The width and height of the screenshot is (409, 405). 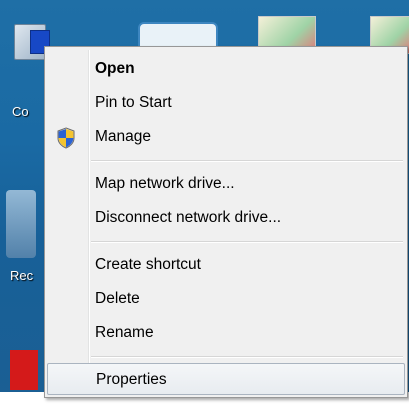 What do you see at coordinates (115, 68) in the screenshot?
I see `menu-item-label: Open` at bounding box center [115, 68].